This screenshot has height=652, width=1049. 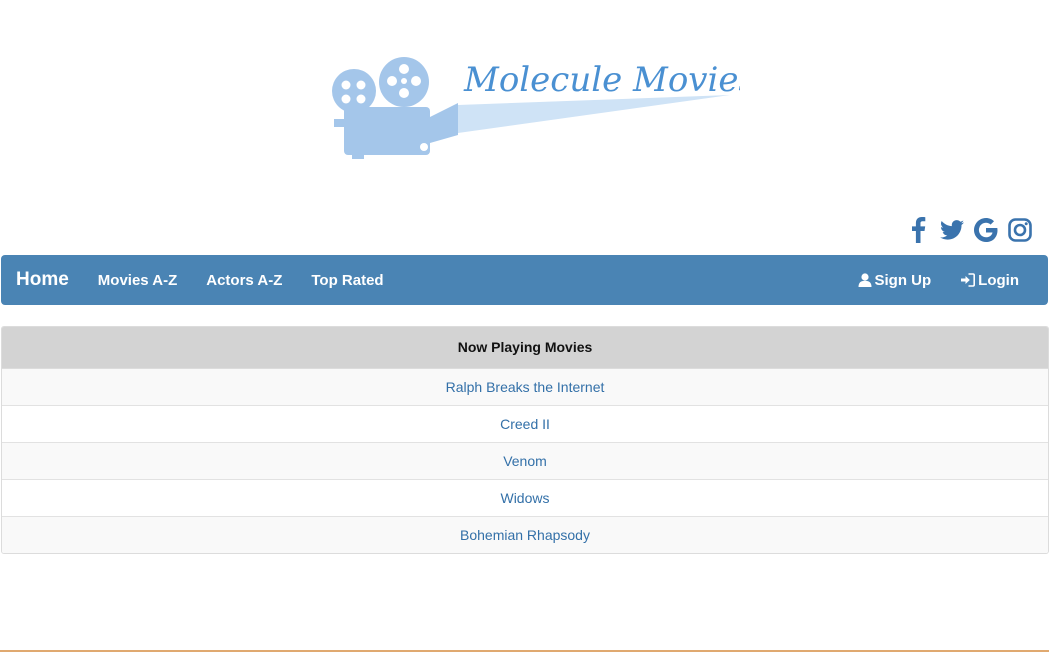 I want to click on movie-row: Widows, so click(x=525, y=498).